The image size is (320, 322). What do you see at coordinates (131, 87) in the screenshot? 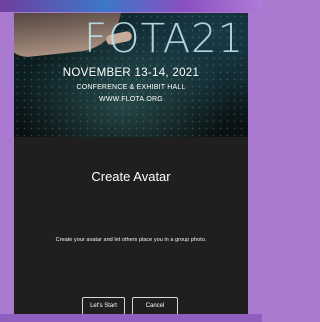
I see `event-venue: CONFERENCE & EXHIBIT HALL` at bounding box center [131, 87].